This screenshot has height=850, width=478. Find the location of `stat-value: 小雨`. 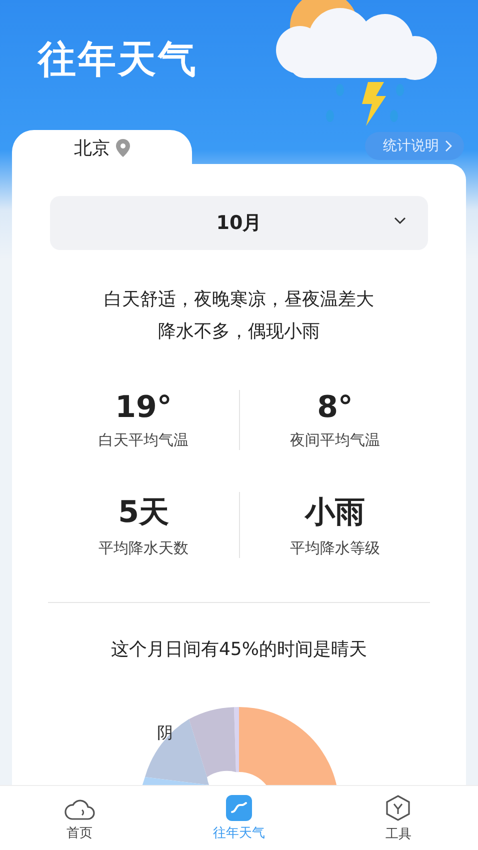

stat-value: 小雨 is located at coordinates (335, 513).